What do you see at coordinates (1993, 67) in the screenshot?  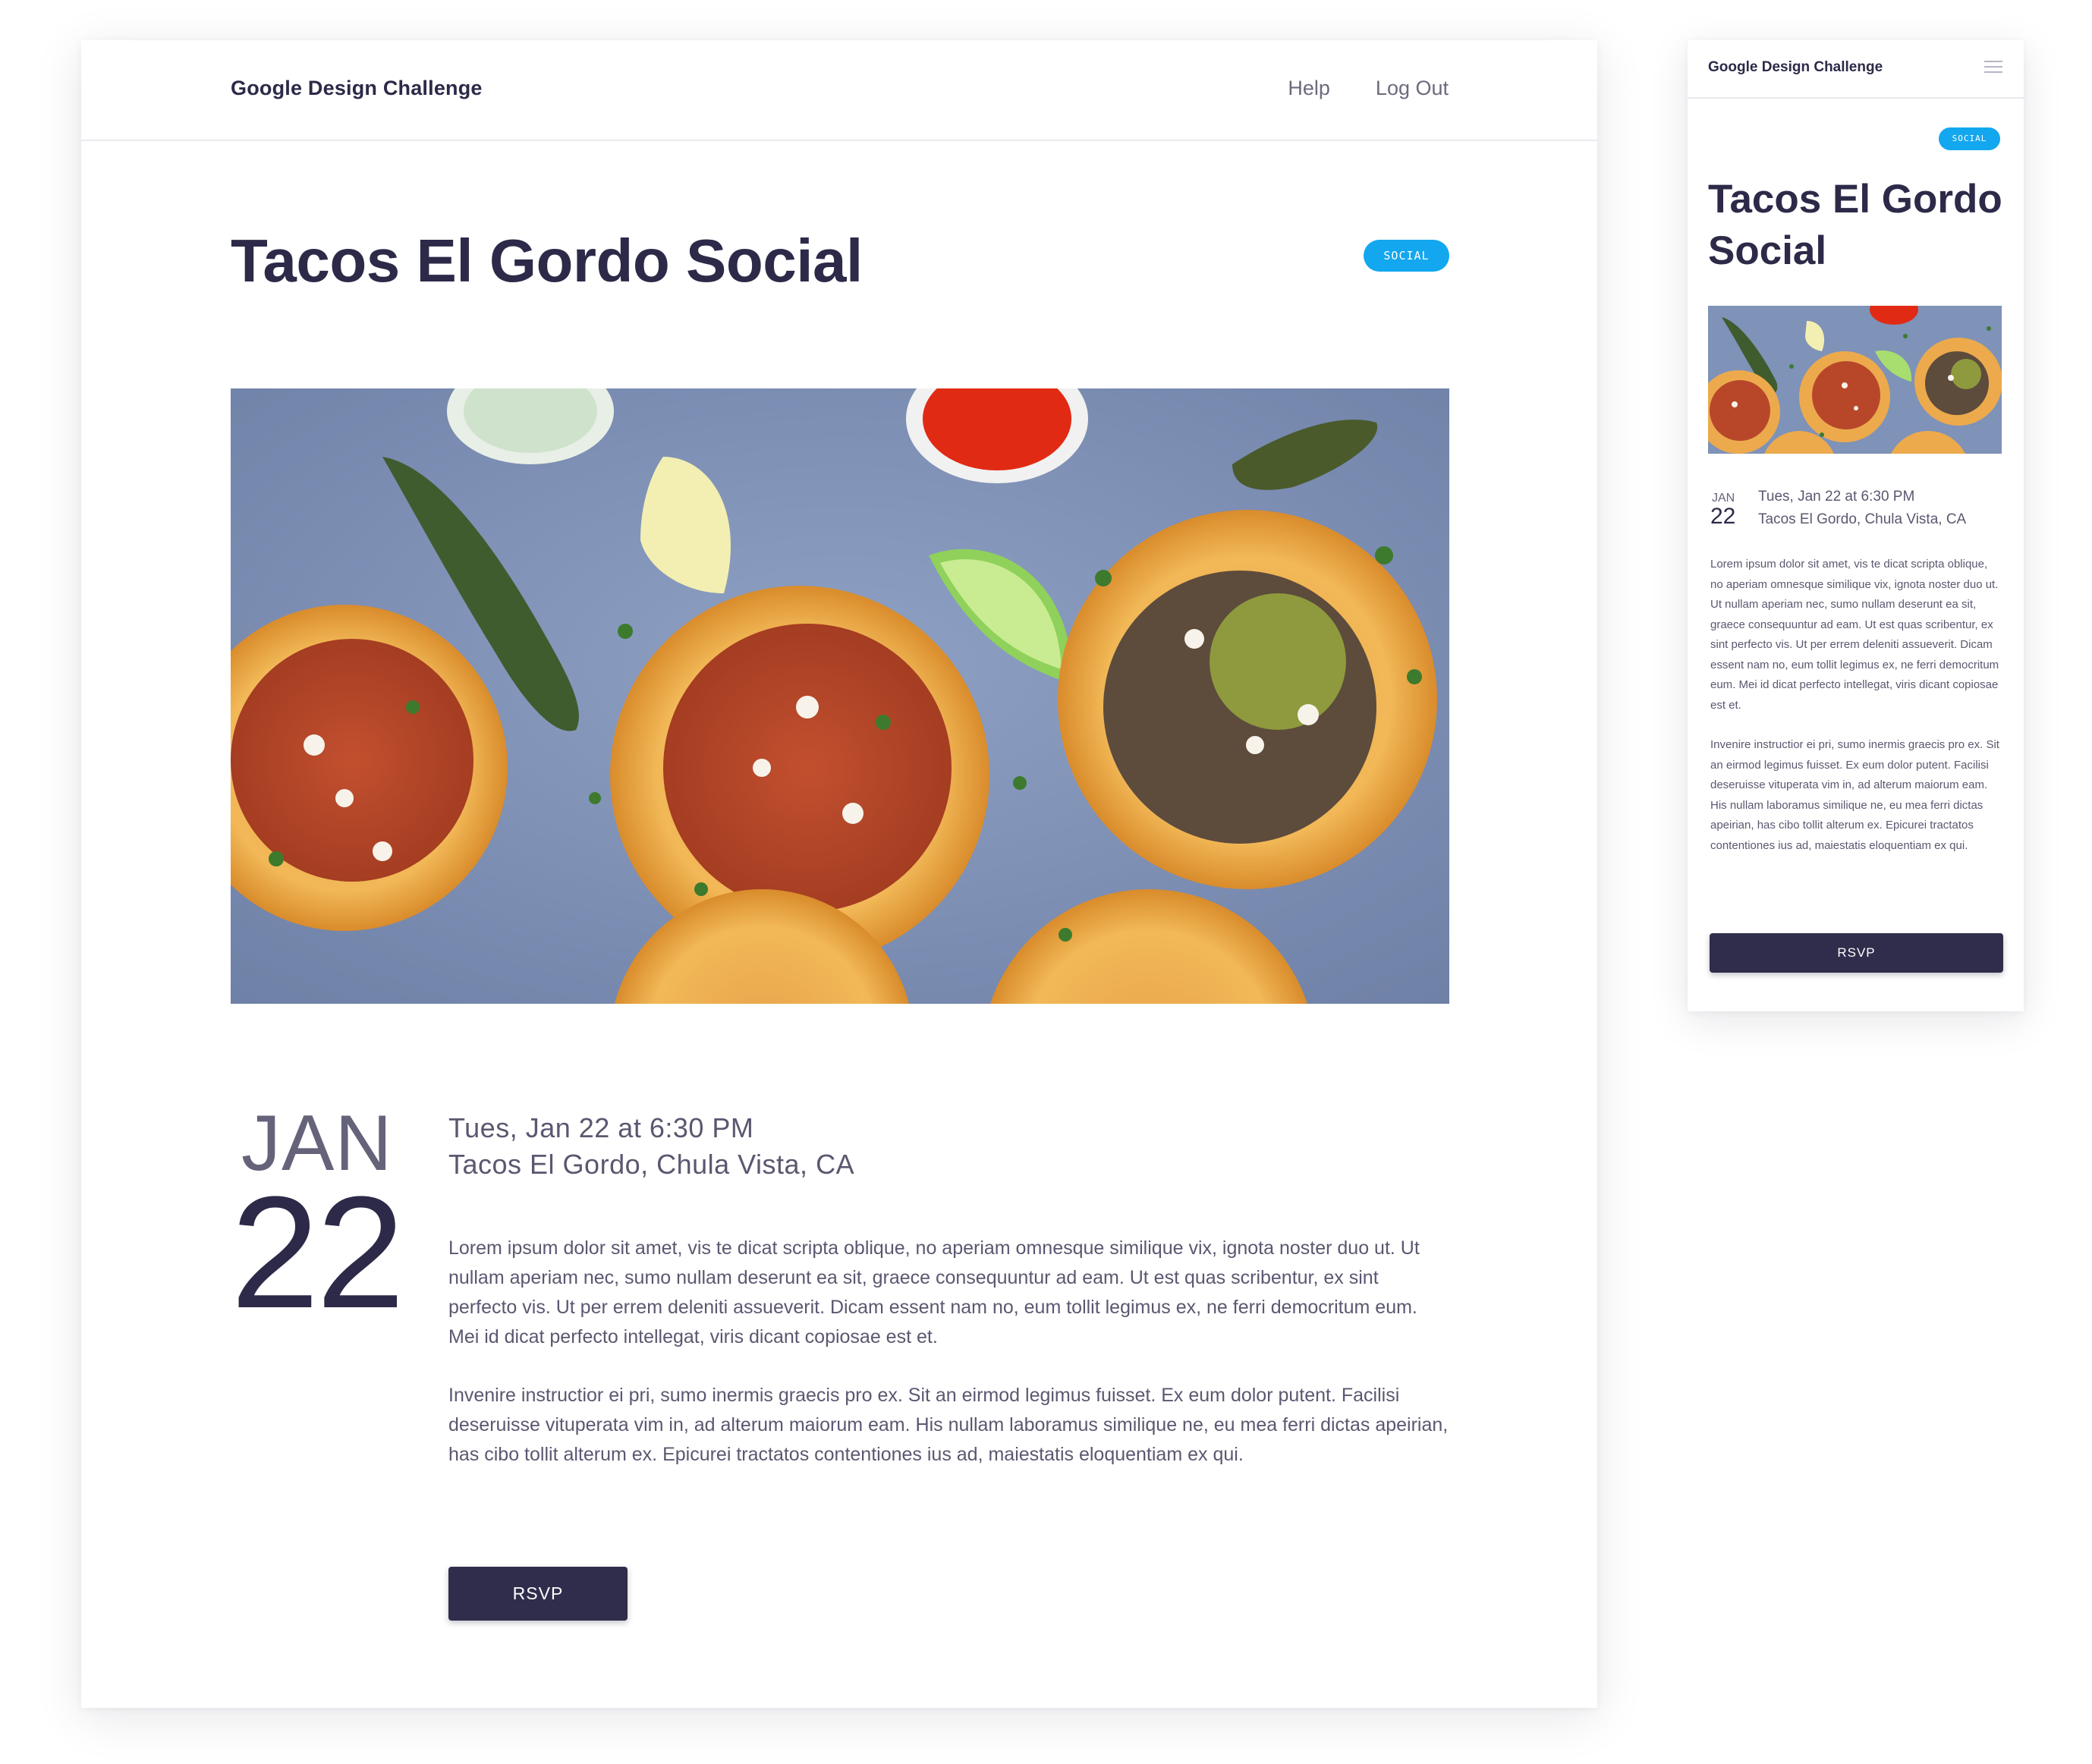 I see `hamburger-menu-icon` at bounding box center [1993, 67].